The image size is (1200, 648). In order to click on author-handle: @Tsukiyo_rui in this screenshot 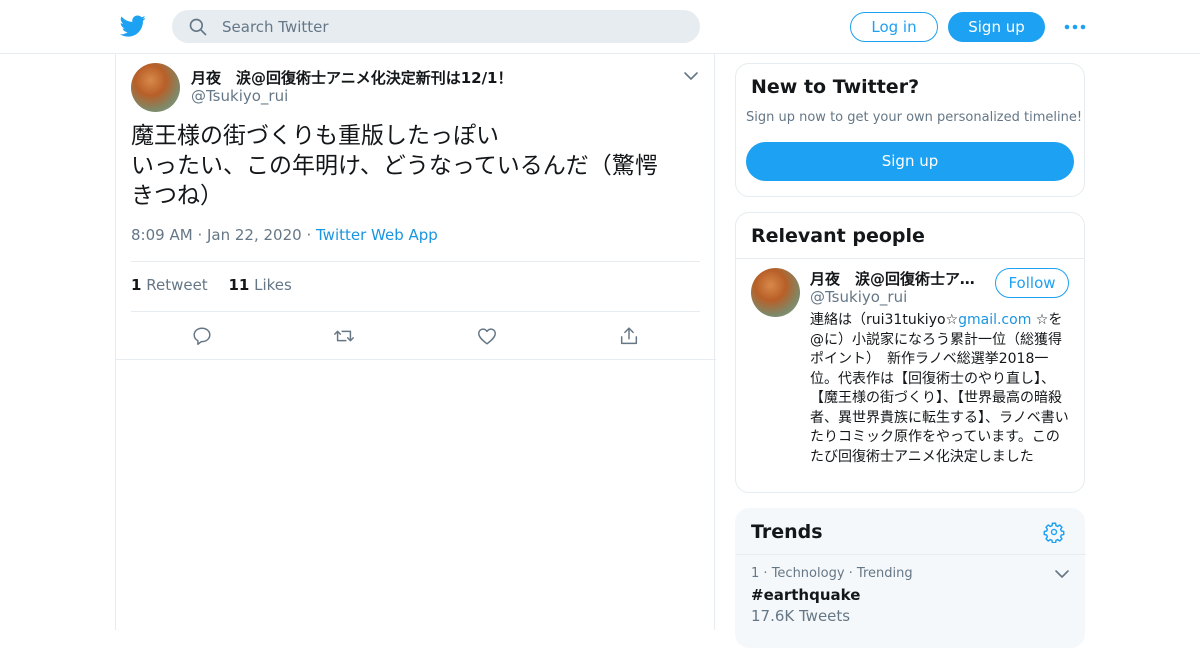, I will do `click(239, 96)`.